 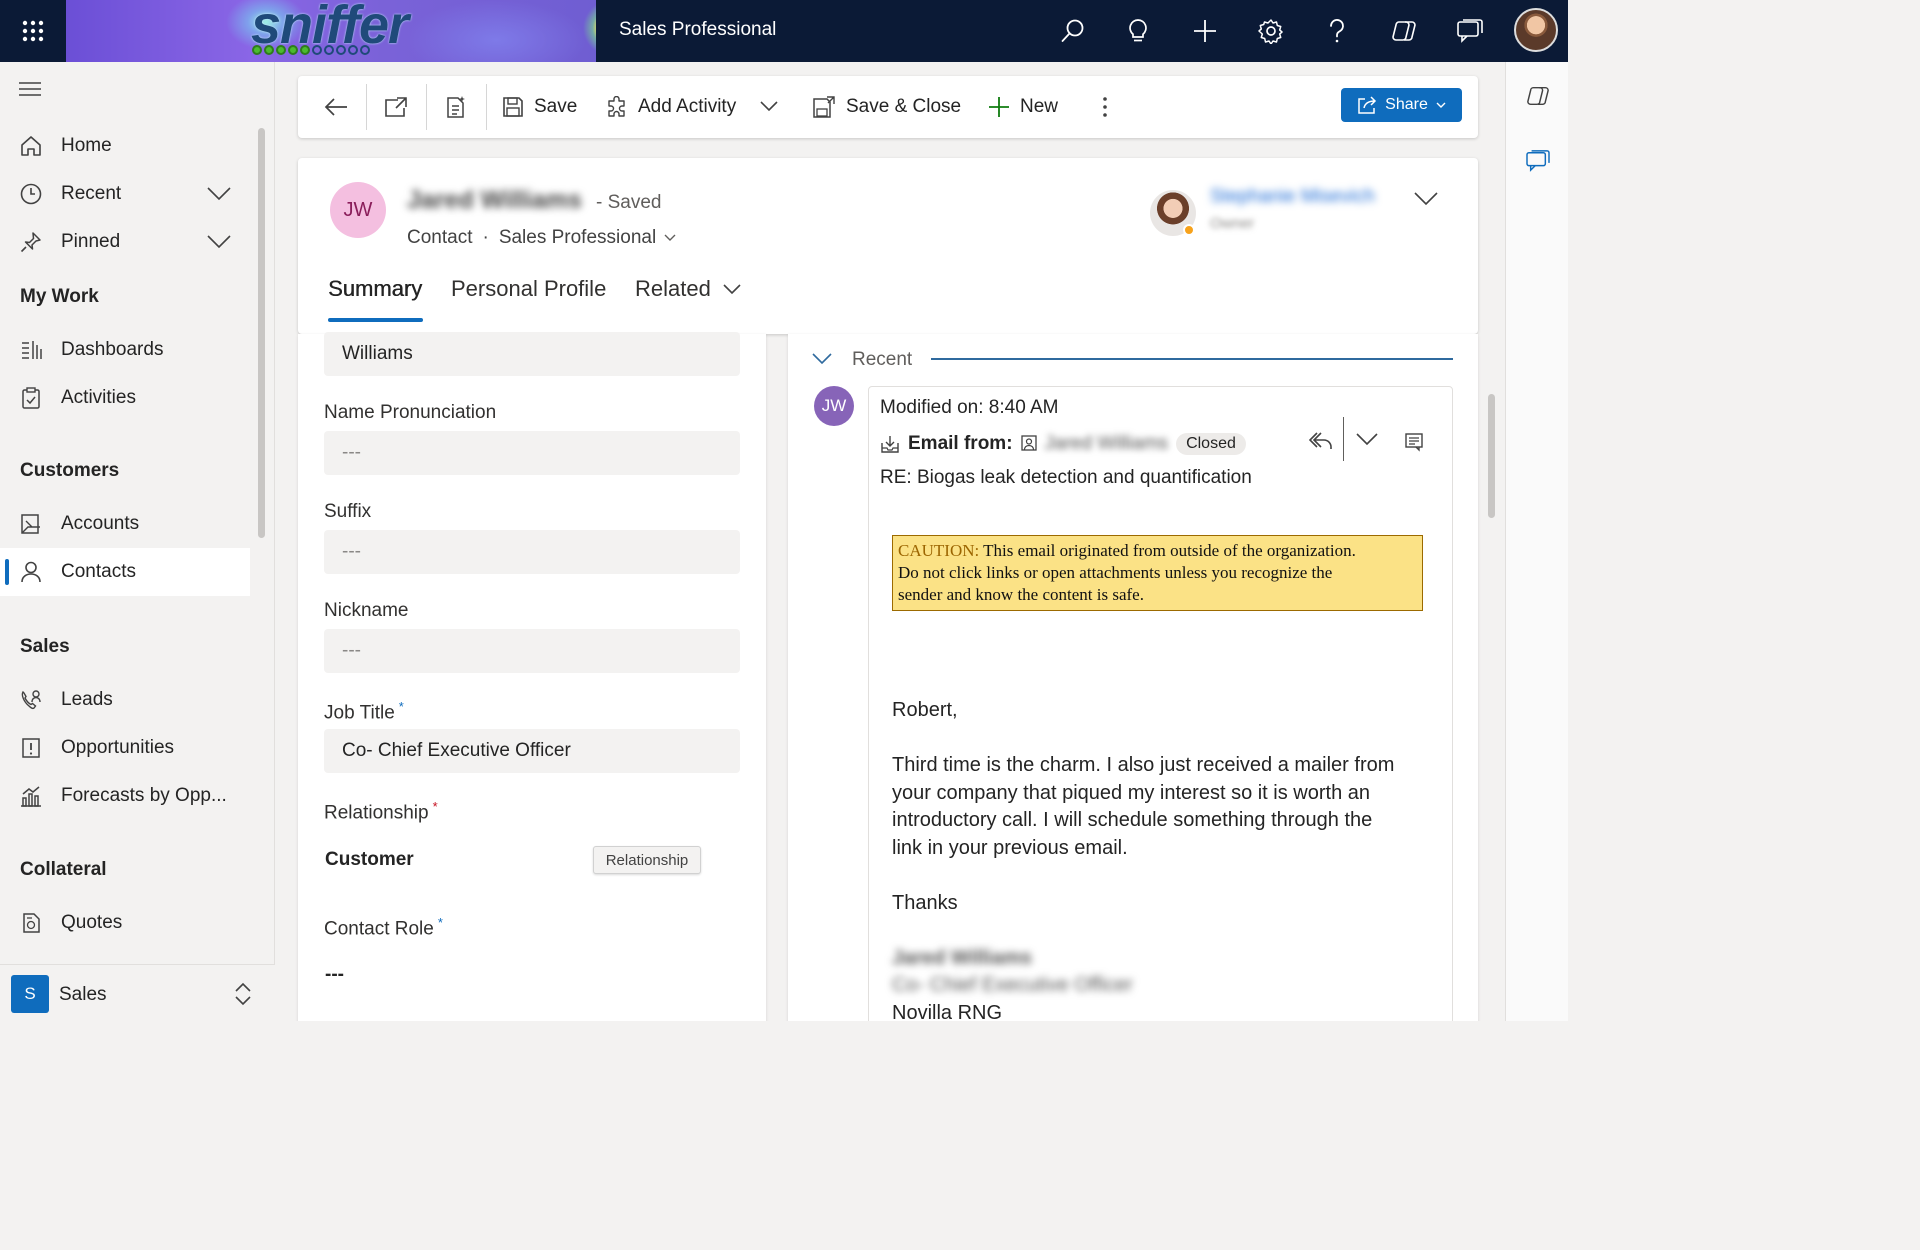 I want to click on document-sparkle-icon, so click(x=456, y=107).